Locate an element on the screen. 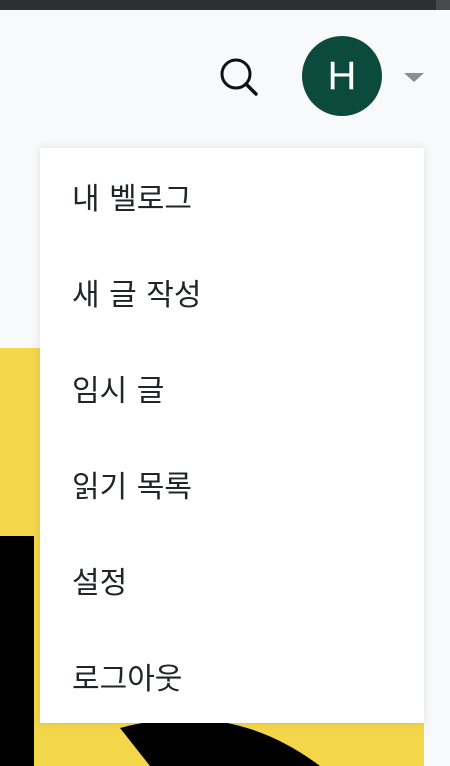 The image size is (450, 766). menu-item-label: 임시 글 is located at coordinates (118, 391).